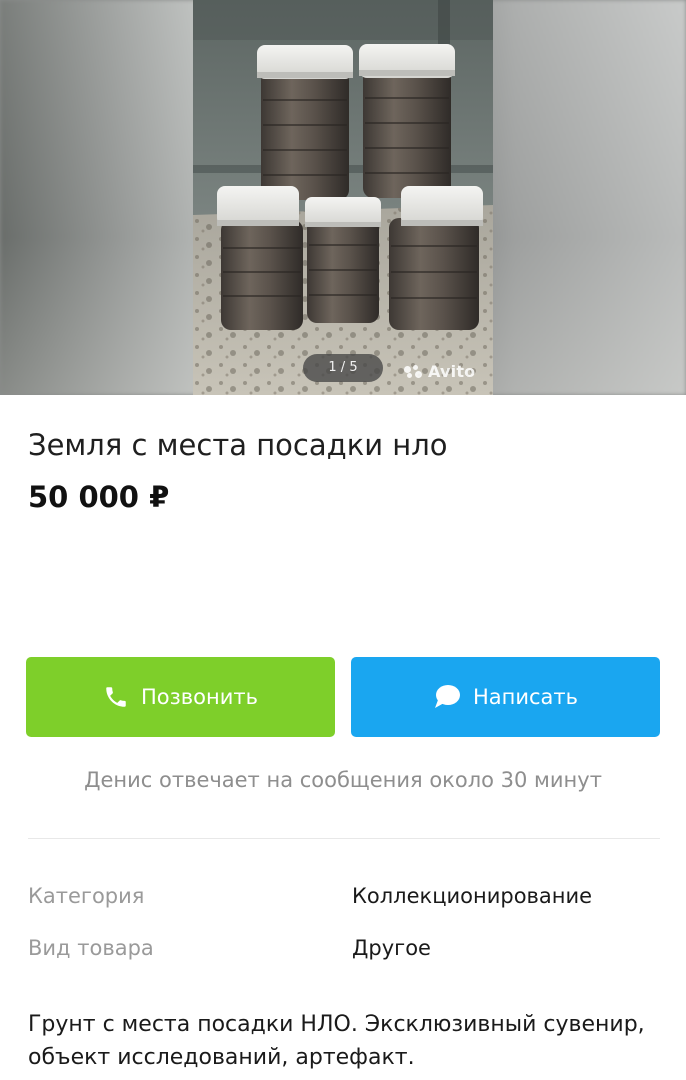 The height and width of the screenshot is (1080, 686). What do you see at coordinates (91, 948) in the screenshot?
I see `param-label-item-type: Вид товара` at bounding box center [91, 948].